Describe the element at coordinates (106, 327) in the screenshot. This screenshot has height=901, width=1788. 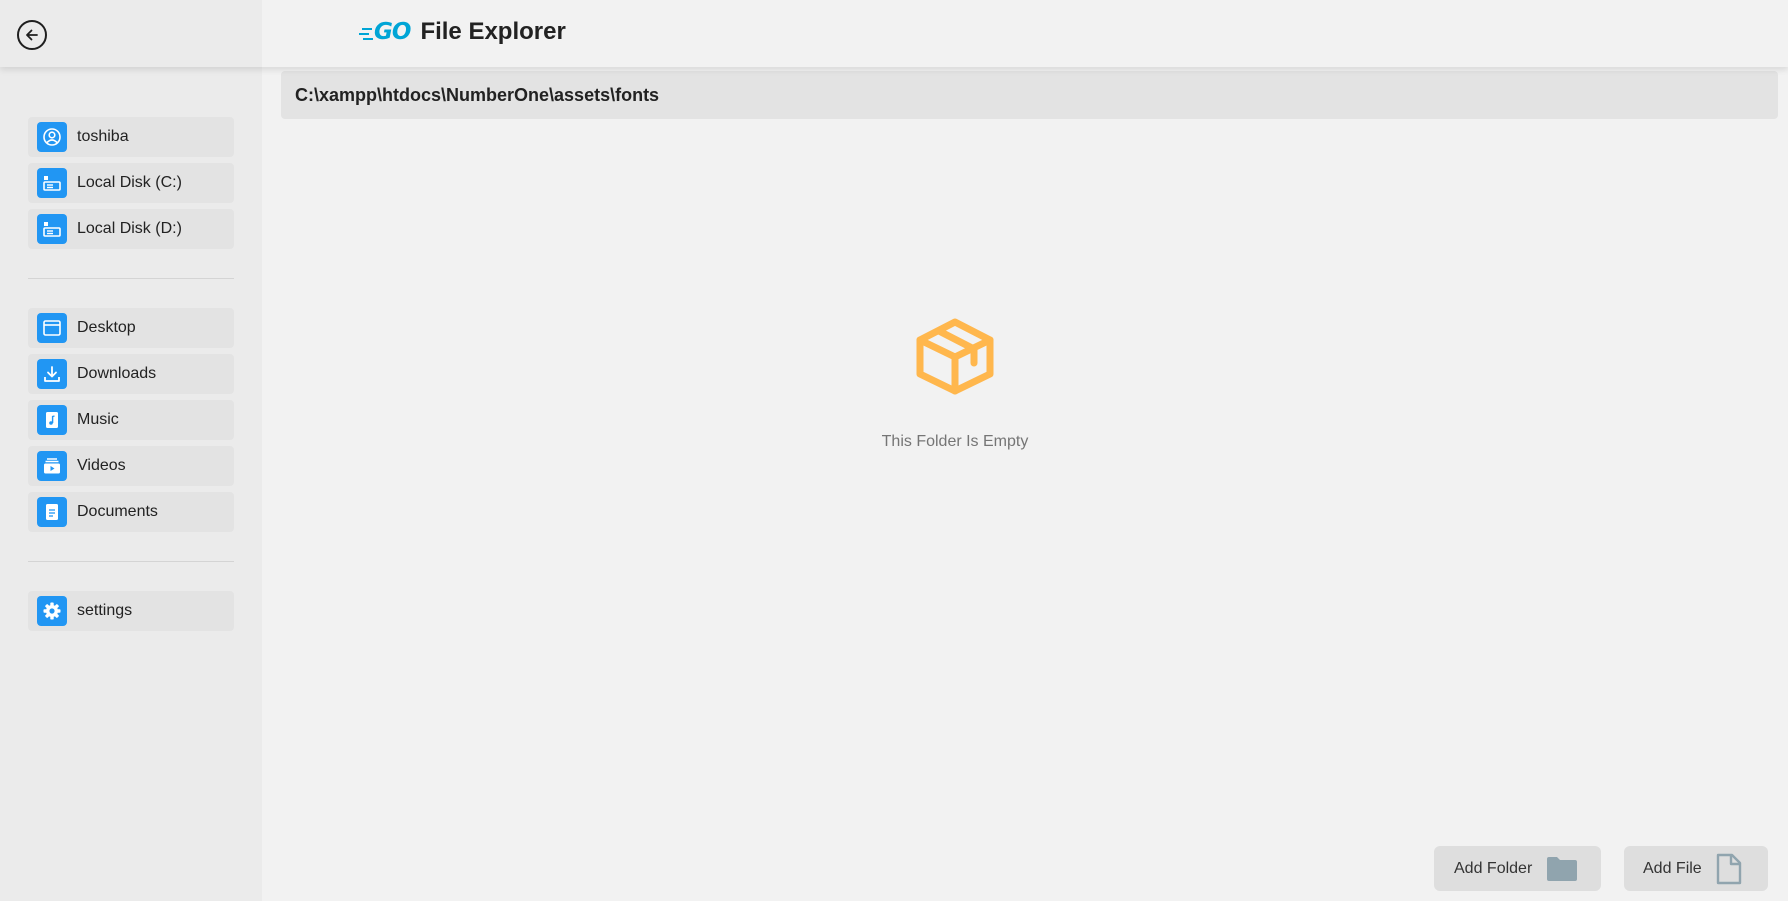
I see `sidebar-item-label: Desktop` at that location.